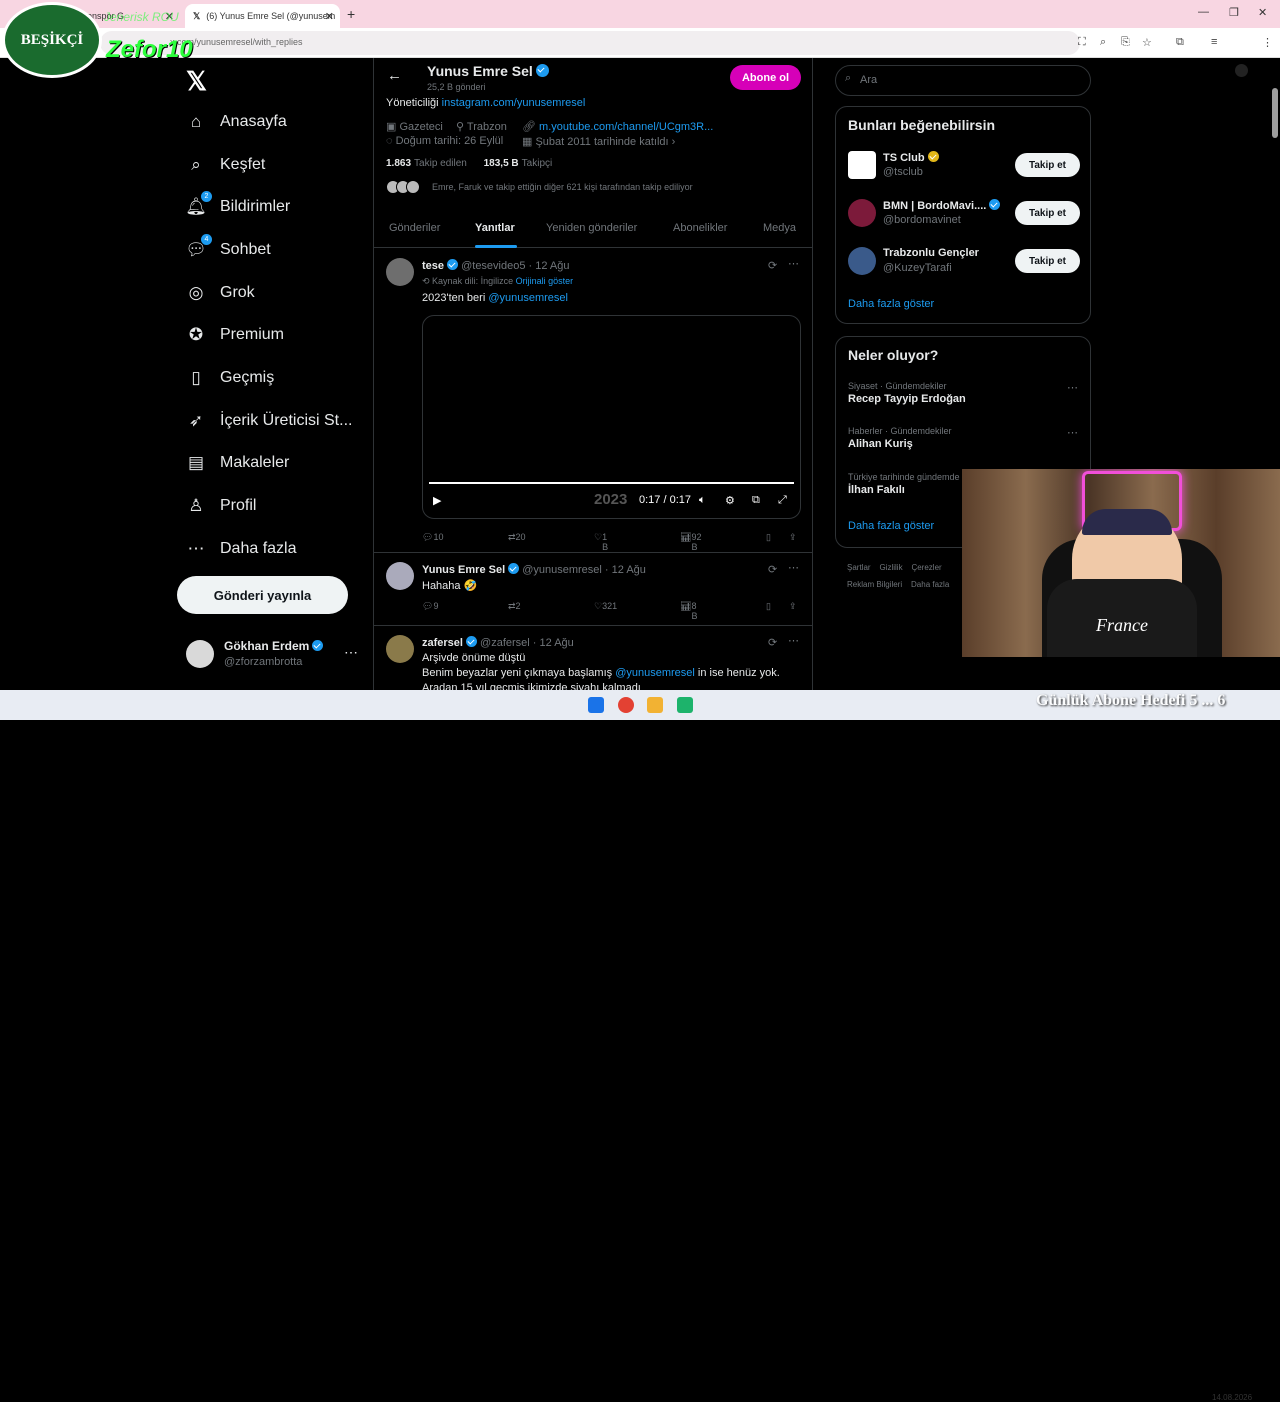 This screenshot has width=1280, height=1402. I want to click on reply-button: 💬︎ 9, so click(430, 606).